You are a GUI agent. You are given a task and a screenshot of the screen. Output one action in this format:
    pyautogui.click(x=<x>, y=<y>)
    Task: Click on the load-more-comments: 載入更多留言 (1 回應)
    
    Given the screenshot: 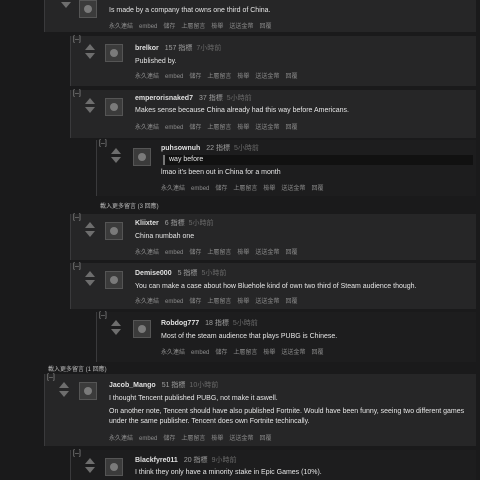 What is the action you would take?
    pyautogui.click(x=77, y=368)
    